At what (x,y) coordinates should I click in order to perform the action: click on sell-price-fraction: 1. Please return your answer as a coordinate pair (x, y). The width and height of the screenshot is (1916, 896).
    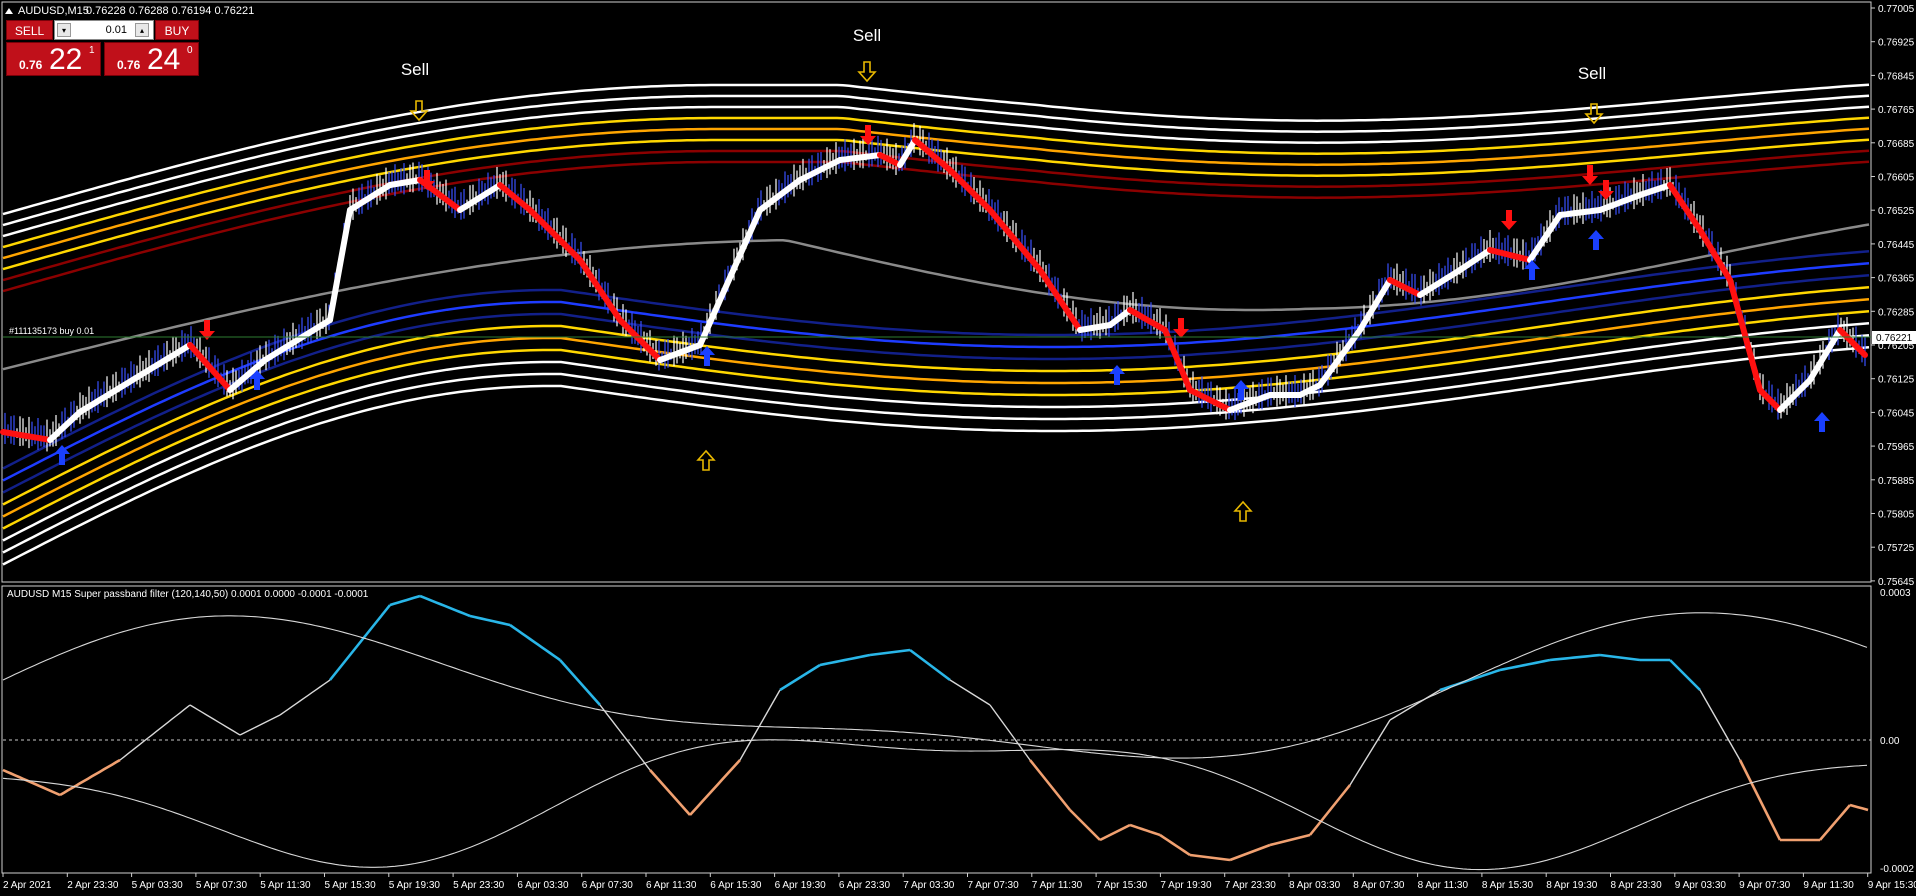
    Looking at the image, I should click on (92, 50).